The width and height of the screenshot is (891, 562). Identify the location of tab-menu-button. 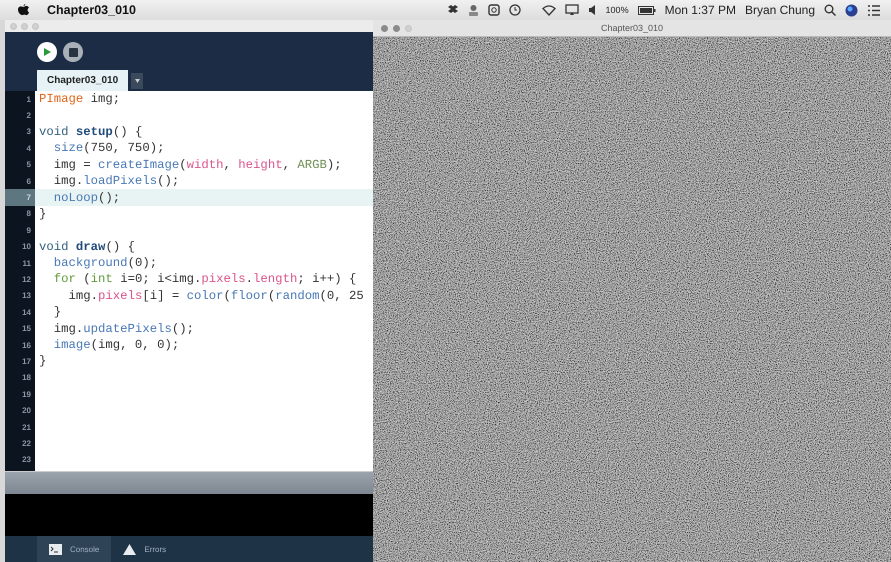
(137, 81).